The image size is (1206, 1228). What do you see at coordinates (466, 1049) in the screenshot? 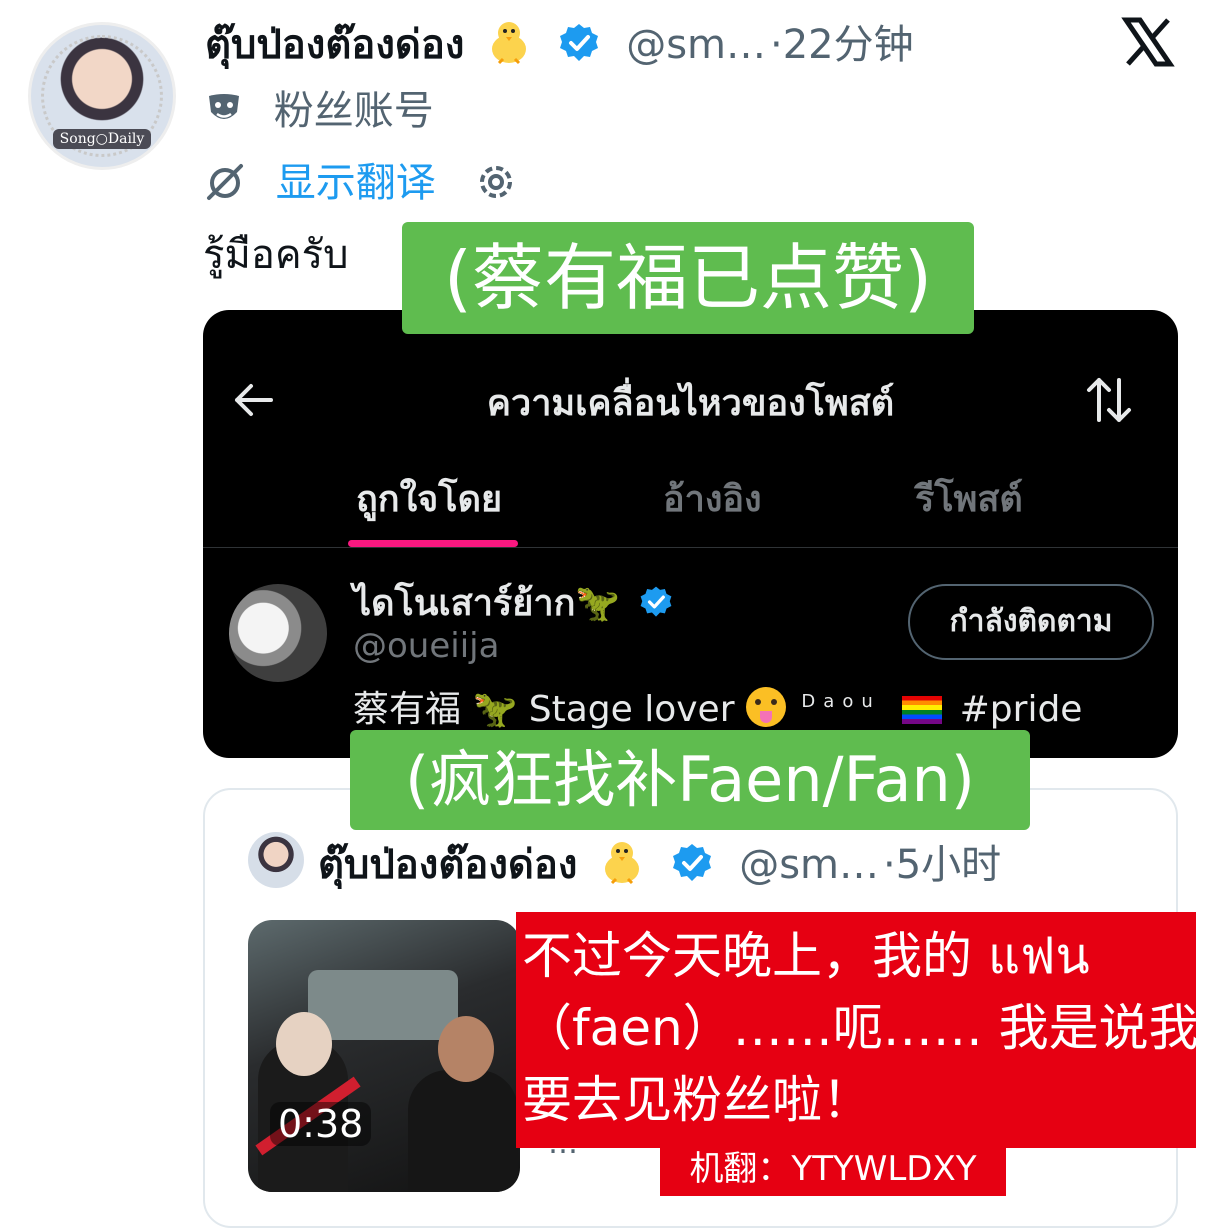
I see `face-right` at bounding box center [466, 1049].